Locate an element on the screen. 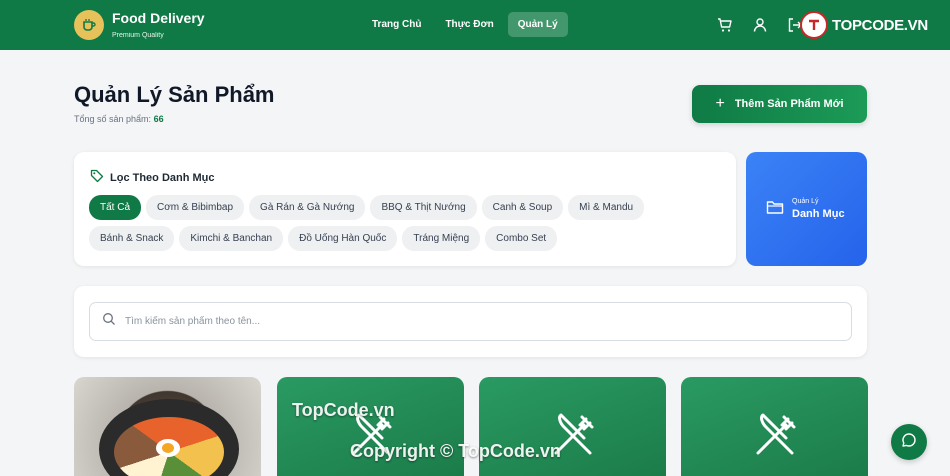 The height and width of the screenshot is (476, 950). search-card is located at coordinates (470, 321).